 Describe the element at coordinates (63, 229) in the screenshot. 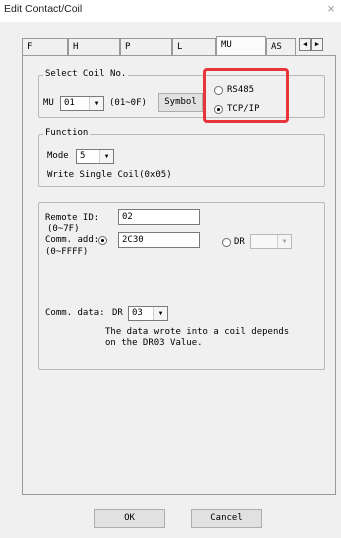

I see `remote-id-range: (0~7F)` at that location.